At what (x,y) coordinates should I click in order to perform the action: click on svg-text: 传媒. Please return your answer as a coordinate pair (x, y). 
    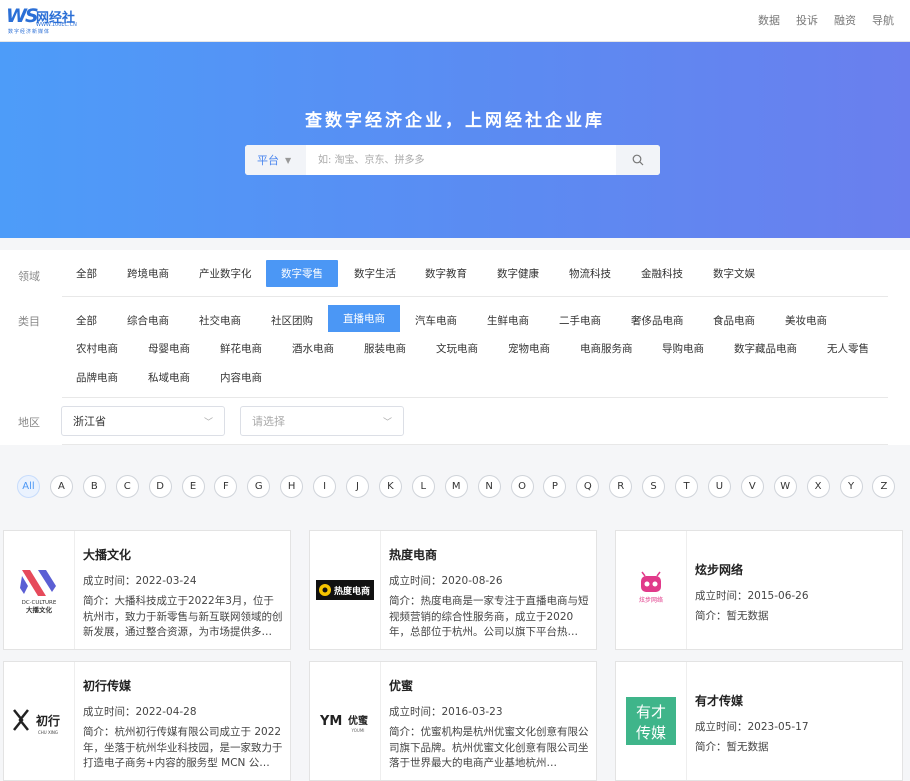
    Looking at the image, I should click on (651, 733).